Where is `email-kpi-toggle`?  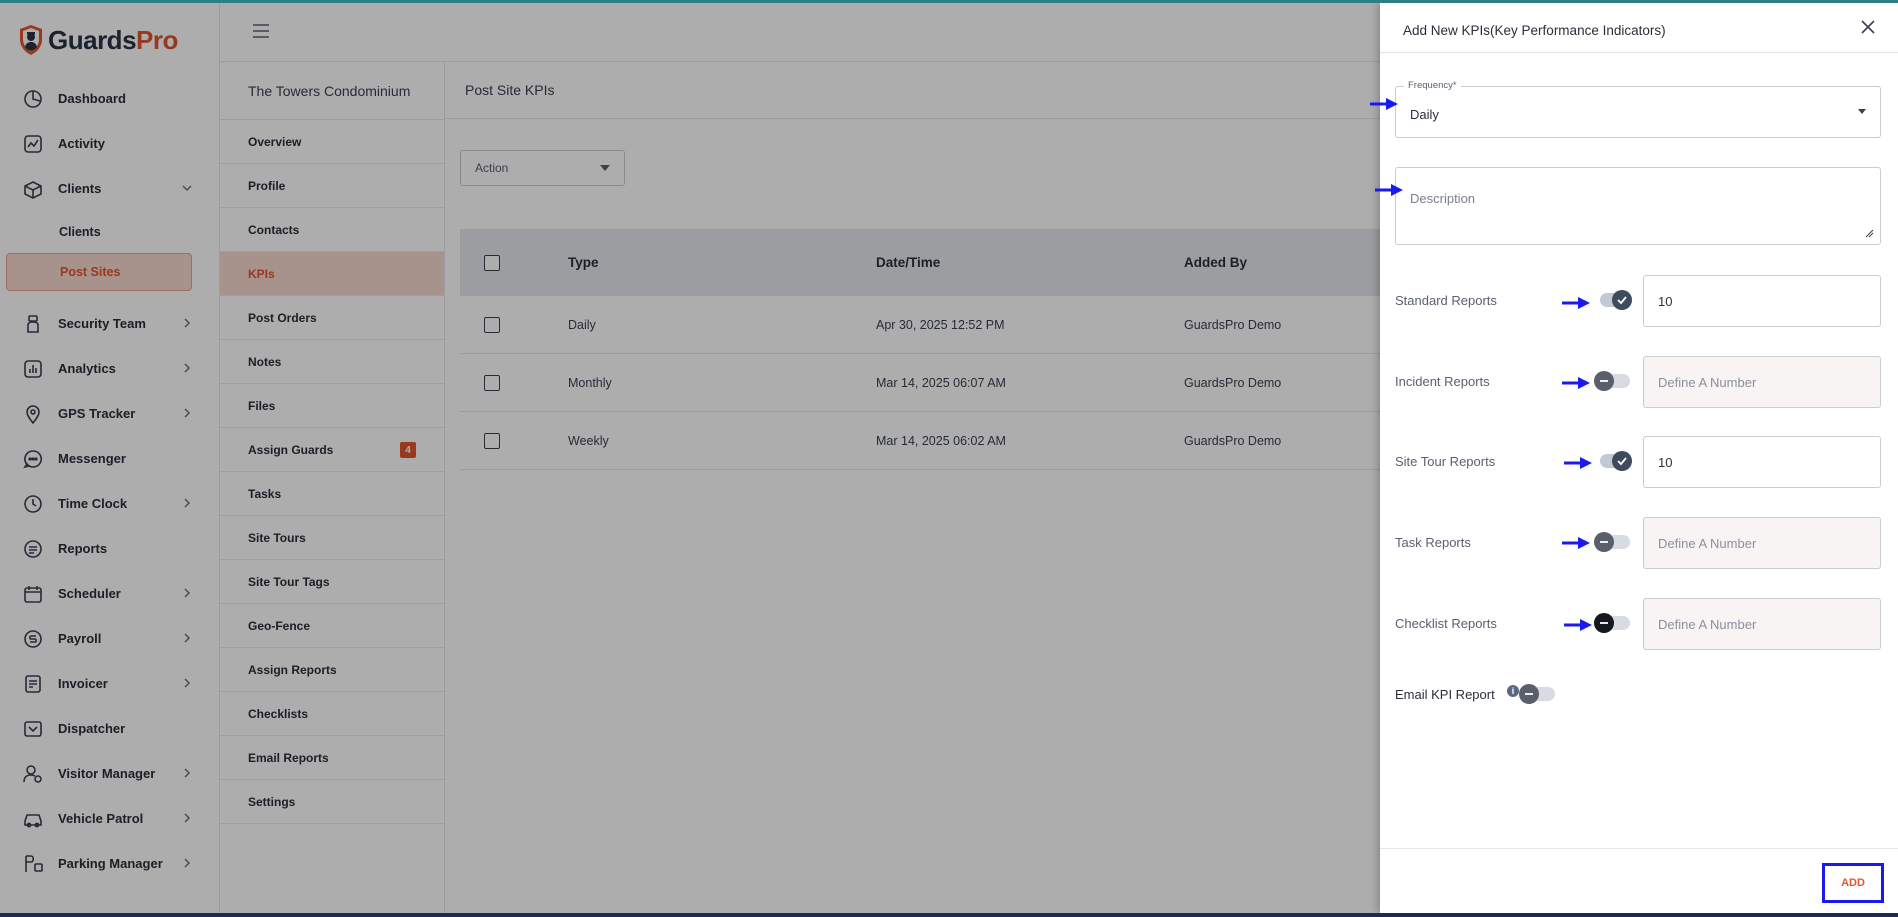 email-kpi-toggle is located at coordinates (1537, 694).